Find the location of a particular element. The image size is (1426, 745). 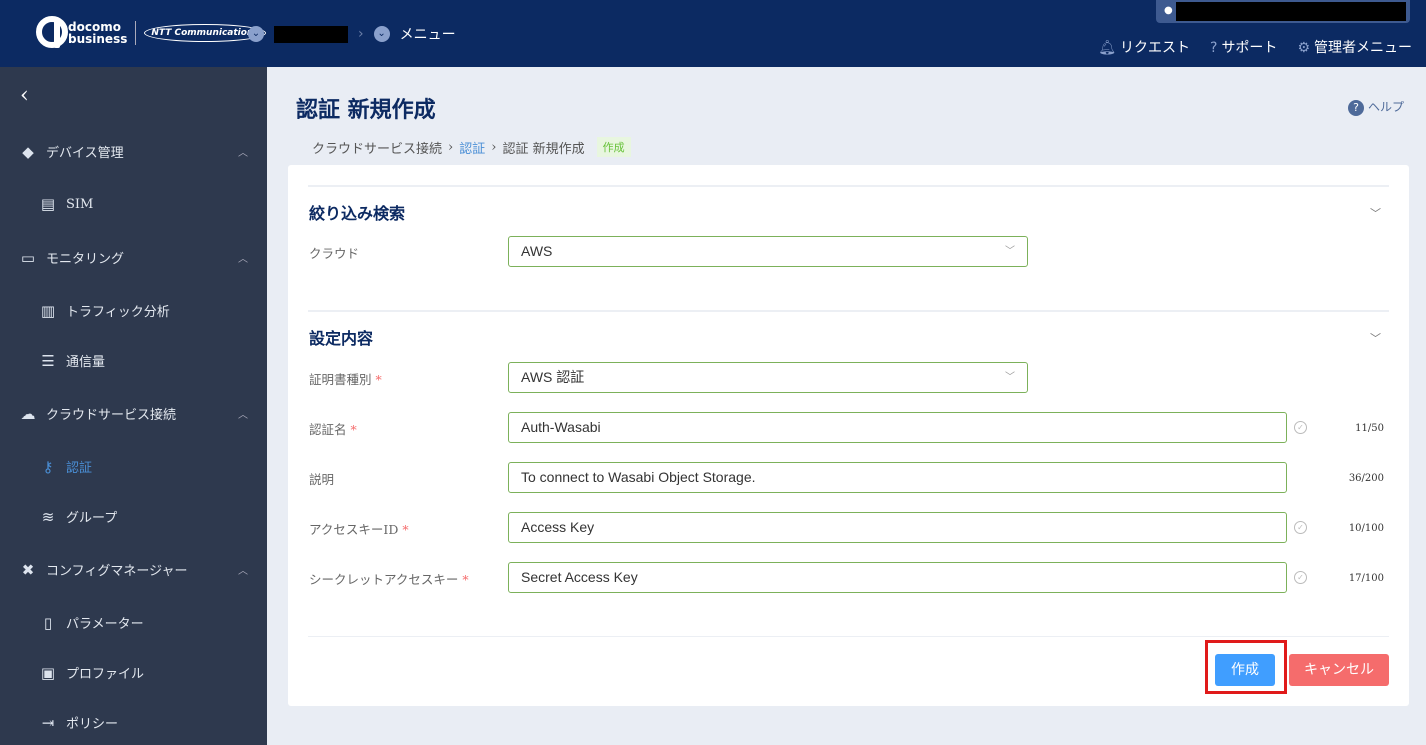

description-input: To connect to Wasabi Object Storage. is located at coordinates (897, 477).